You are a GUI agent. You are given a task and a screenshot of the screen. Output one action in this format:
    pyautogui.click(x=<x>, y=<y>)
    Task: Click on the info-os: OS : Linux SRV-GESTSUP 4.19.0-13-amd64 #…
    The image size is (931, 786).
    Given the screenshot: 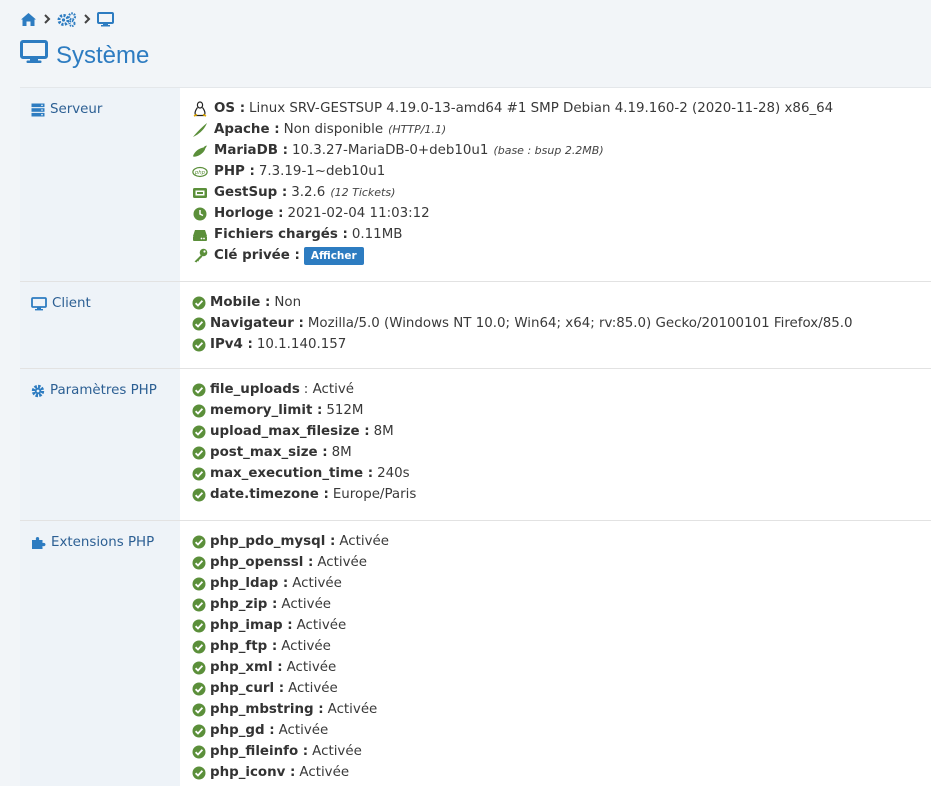 What is the action you would take?
    pyautogui.click(x=561, y=108)
    